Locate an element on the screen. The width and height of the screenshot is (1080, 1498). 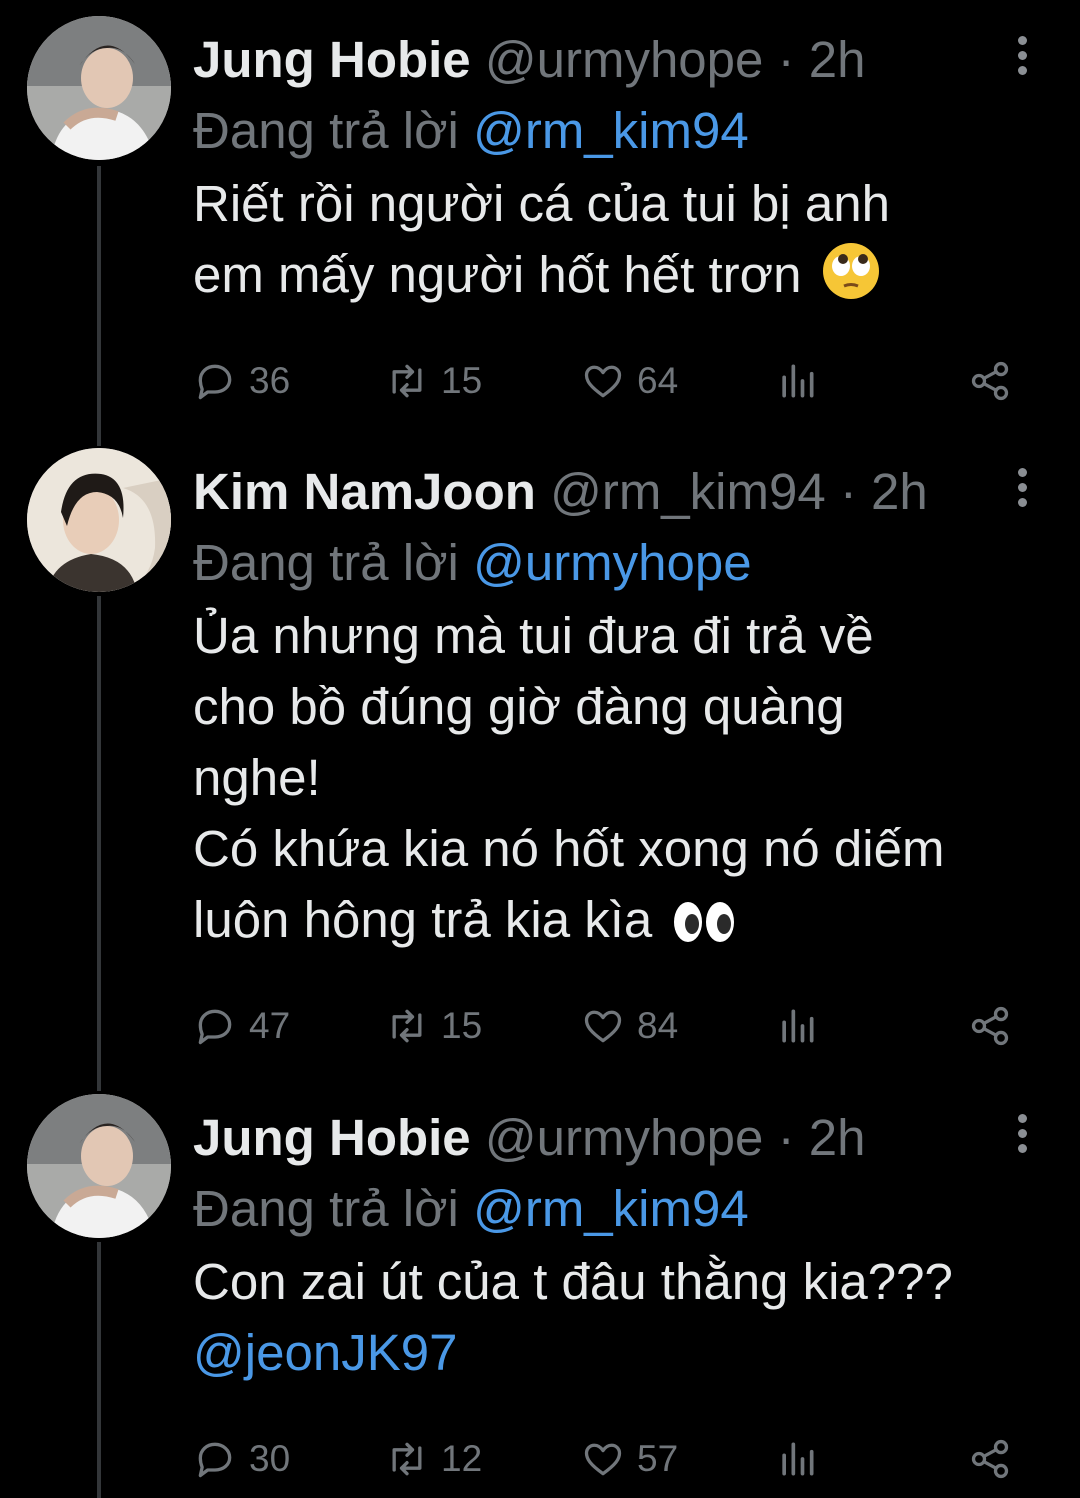
reply-button: 47 is located at coordinates (241, 1026).